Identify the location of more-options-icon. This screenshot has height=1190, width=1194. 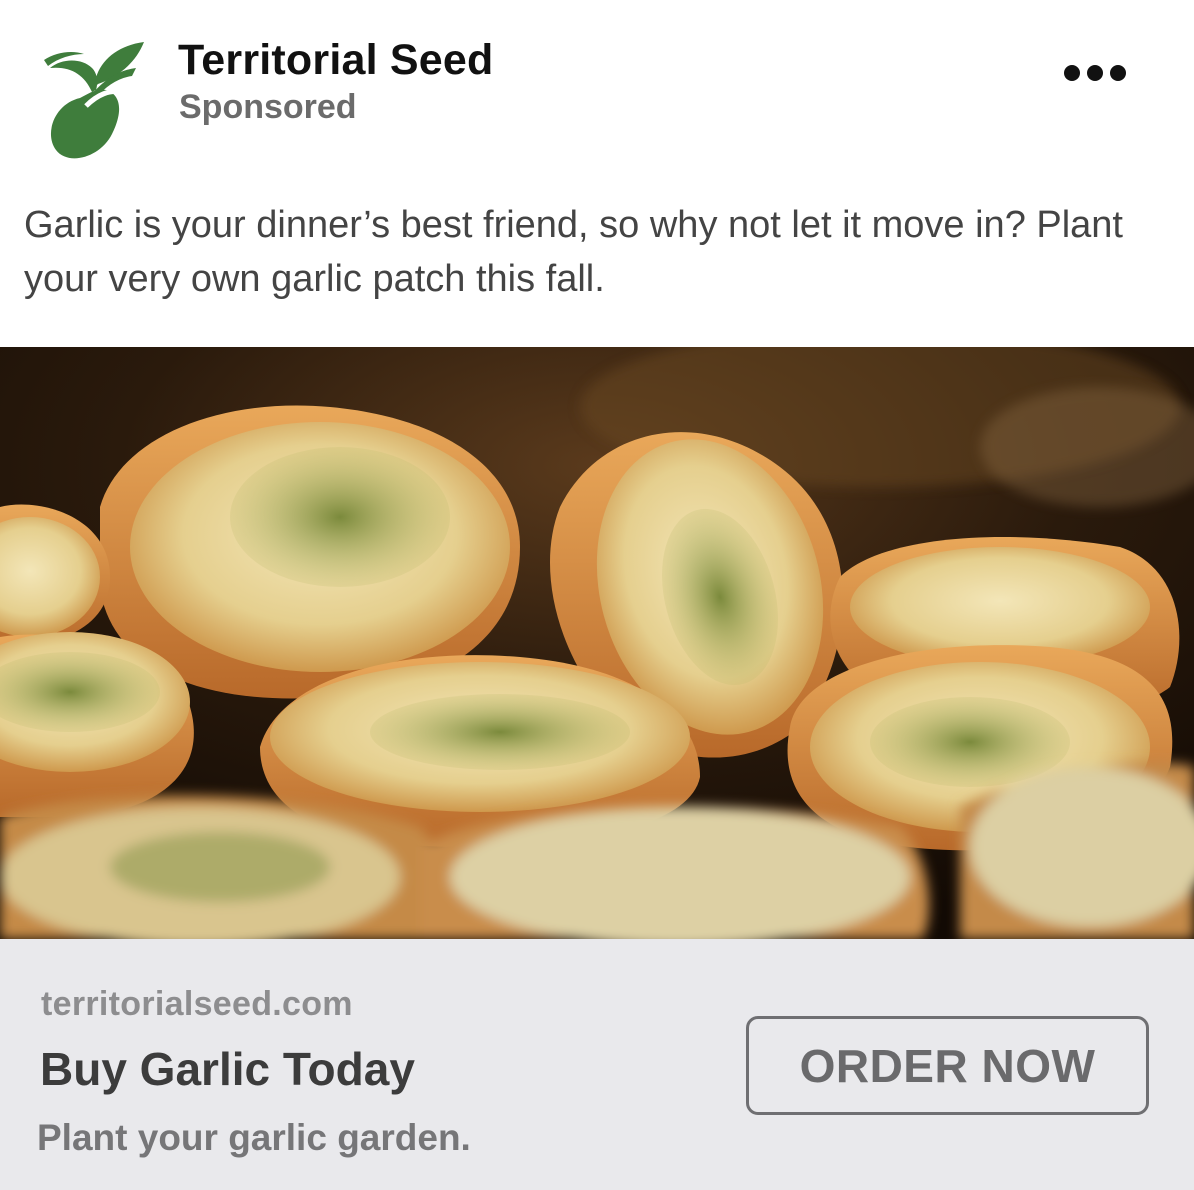
(1095, 73).